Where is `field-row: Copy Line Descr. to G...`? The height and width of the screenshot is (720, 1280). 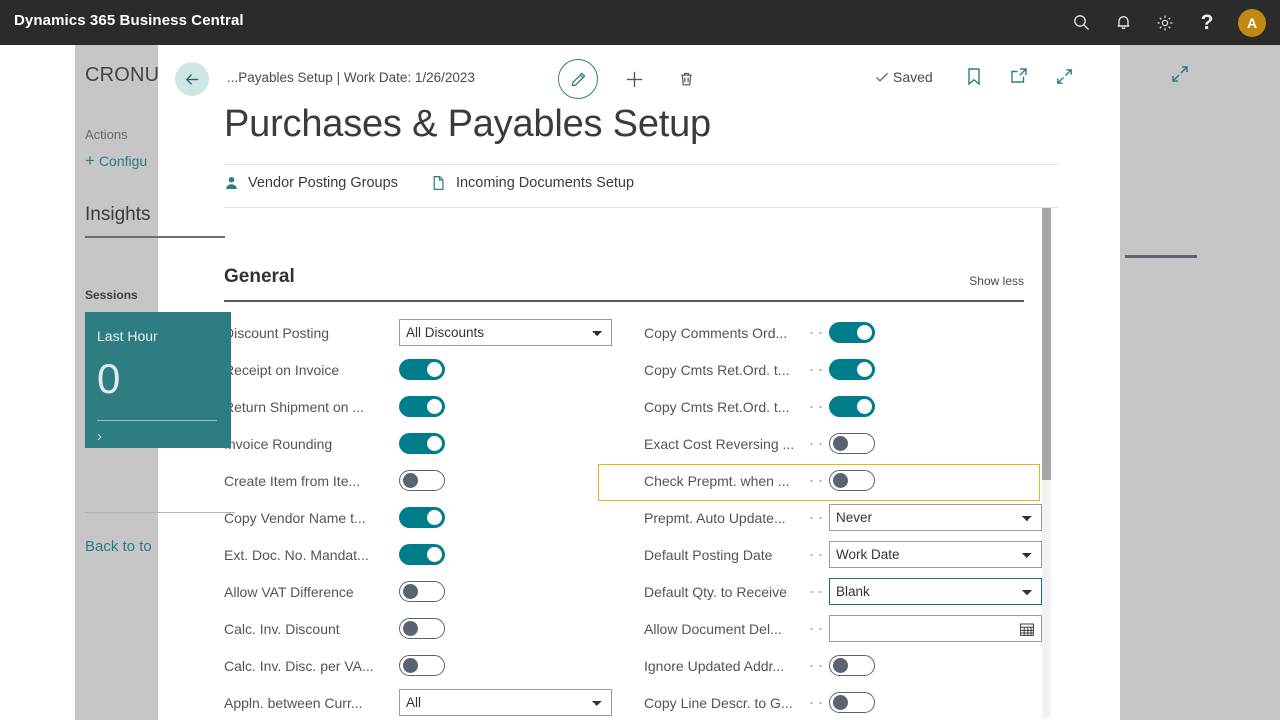
field-row: Copy Line Descr. to G... is located at coordinates (844, 702).